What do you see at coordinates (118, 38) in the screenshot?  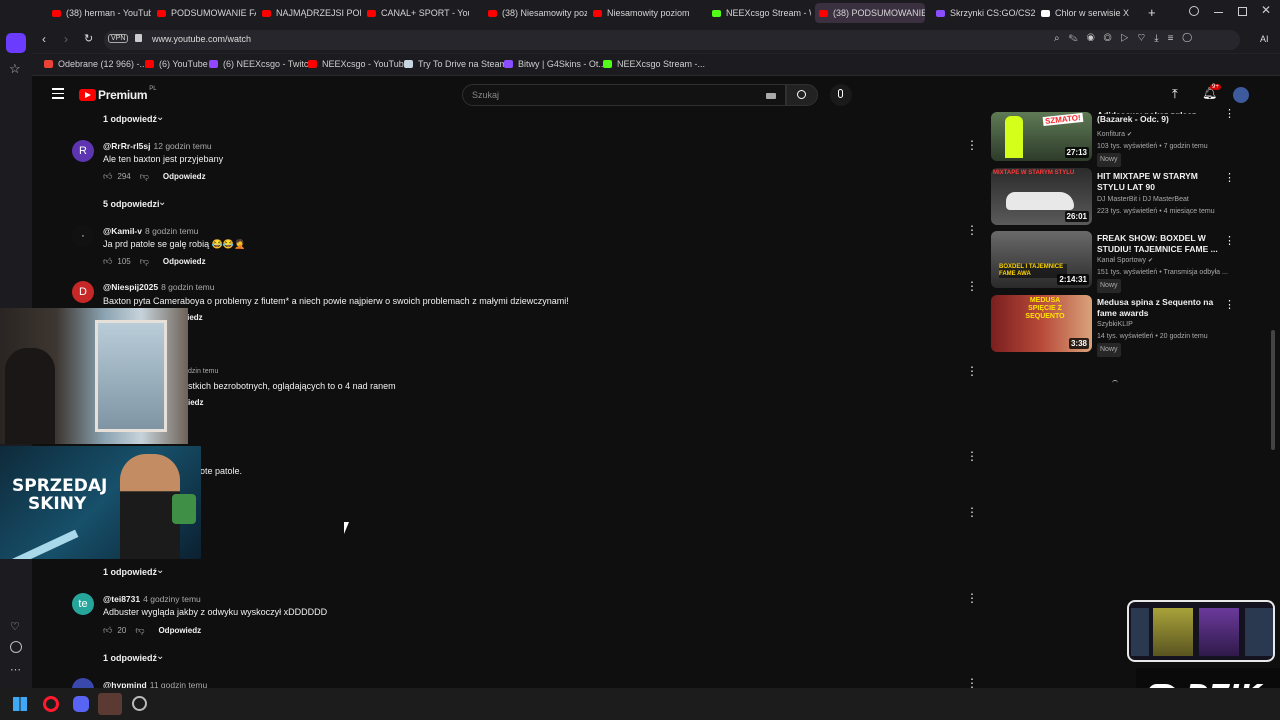 I see `vpn-badge: VPN` at bounding box center [118, 38].